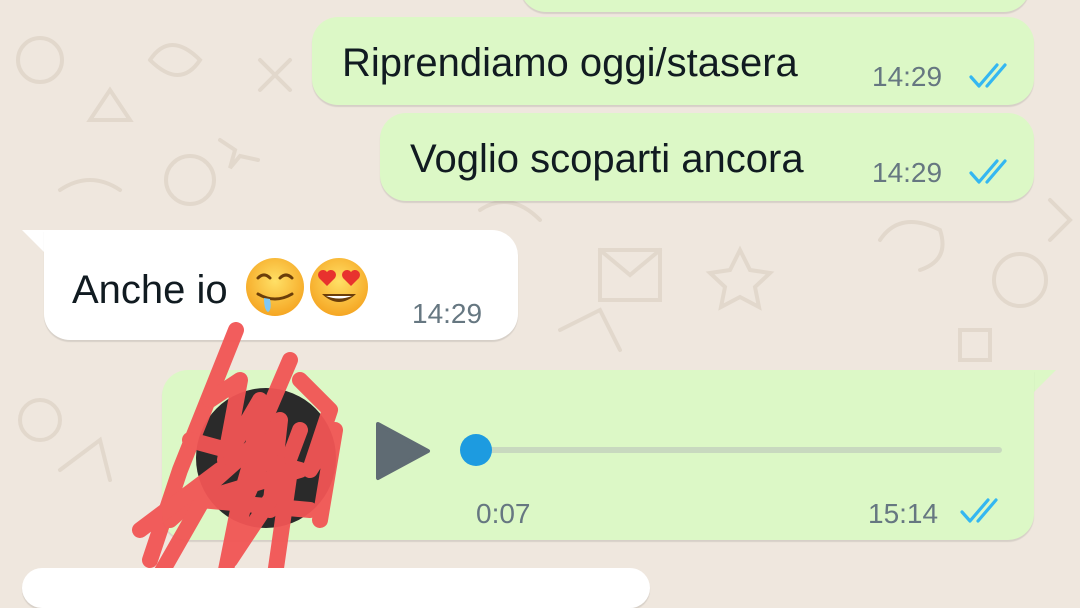 The image size is (1080, 608). Describe the element at coordinates (739, 450) in the screenshot. I see `voice-note-progress-track` at that location.